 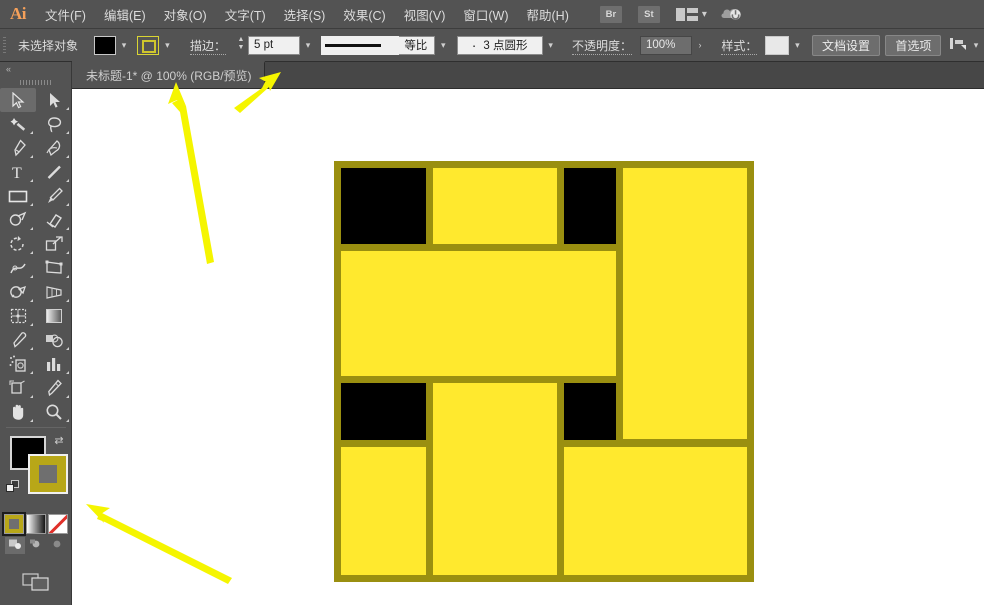 What do you see at coordinates (958, 45) in the screenshot?
I see `align-to-selection-icon` at bounding box center [958, 45].